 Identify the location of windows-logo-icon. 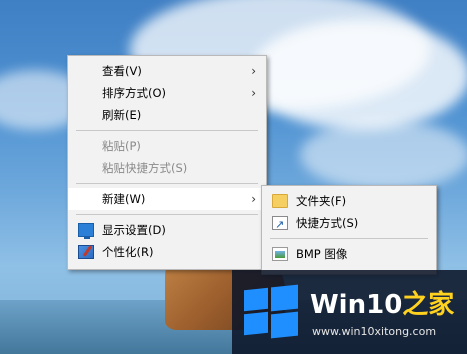
(271, 311).